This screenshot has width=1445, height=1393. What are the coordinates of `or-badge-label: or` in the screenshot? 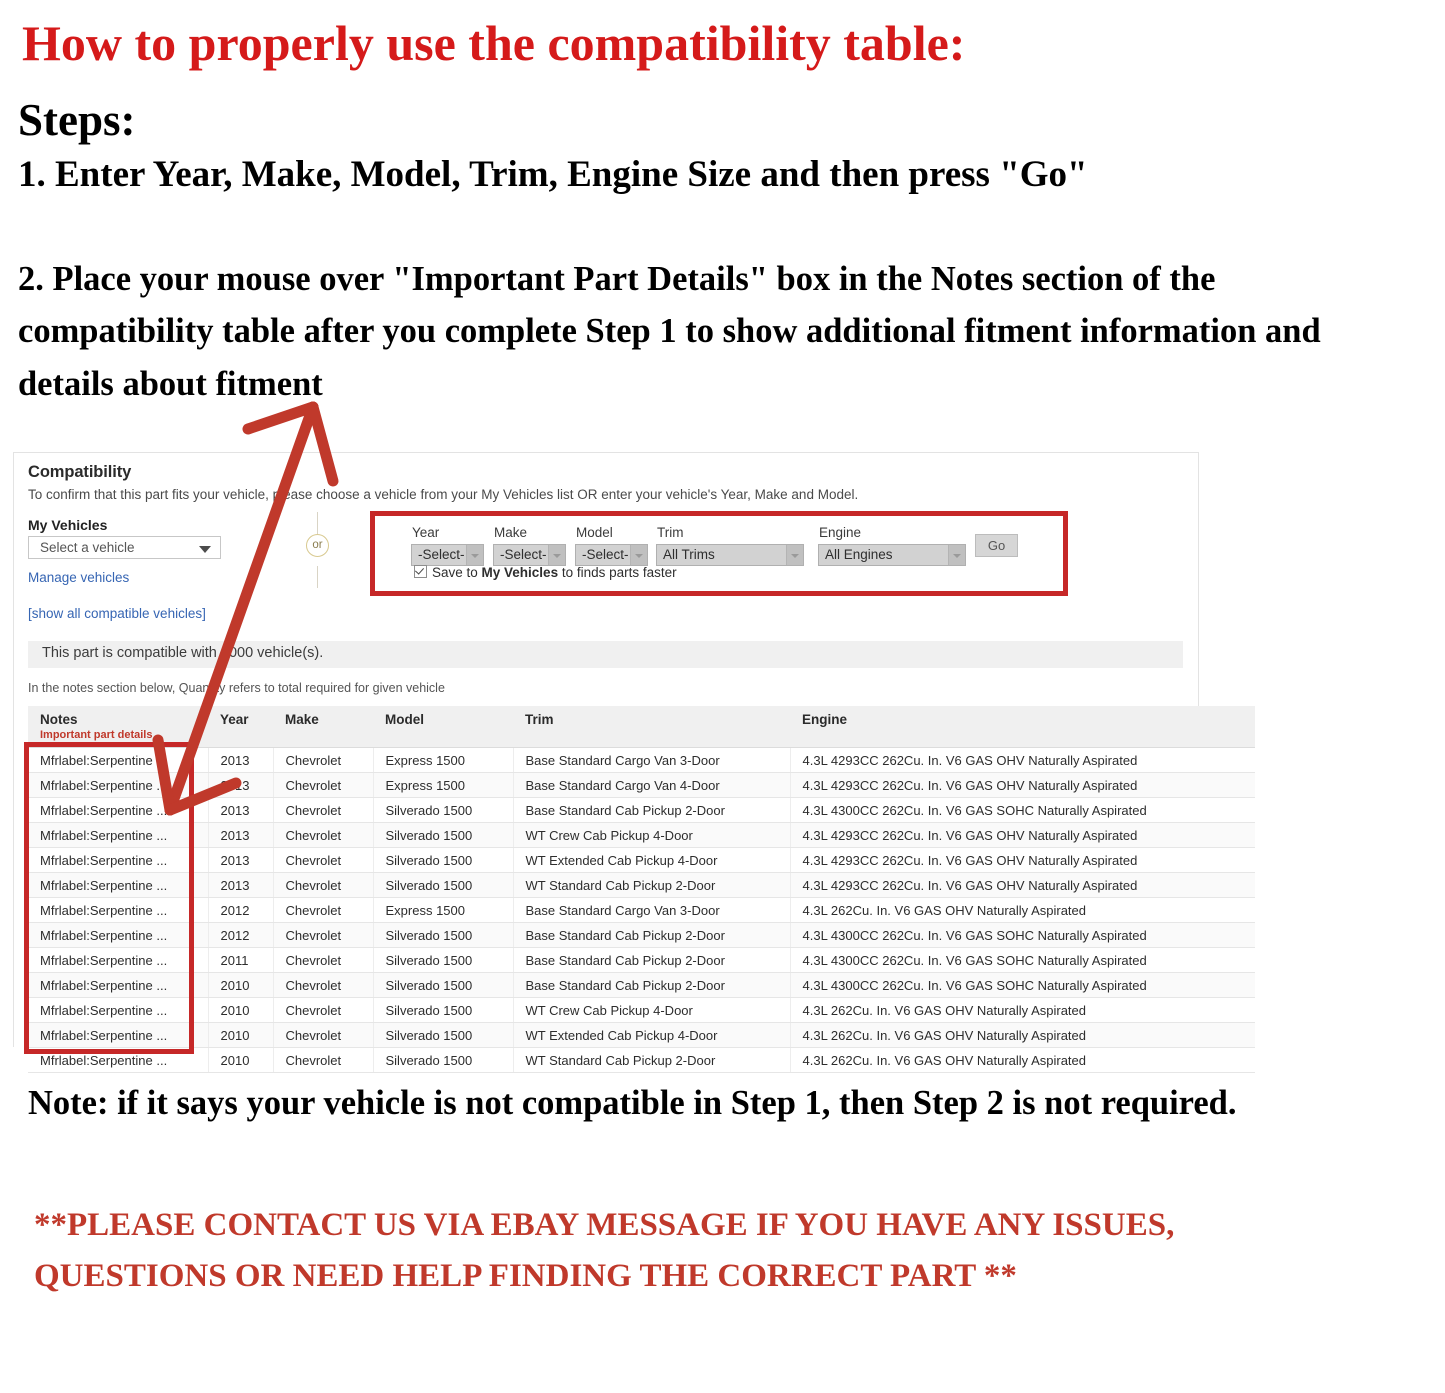 It's located at (317, 545).